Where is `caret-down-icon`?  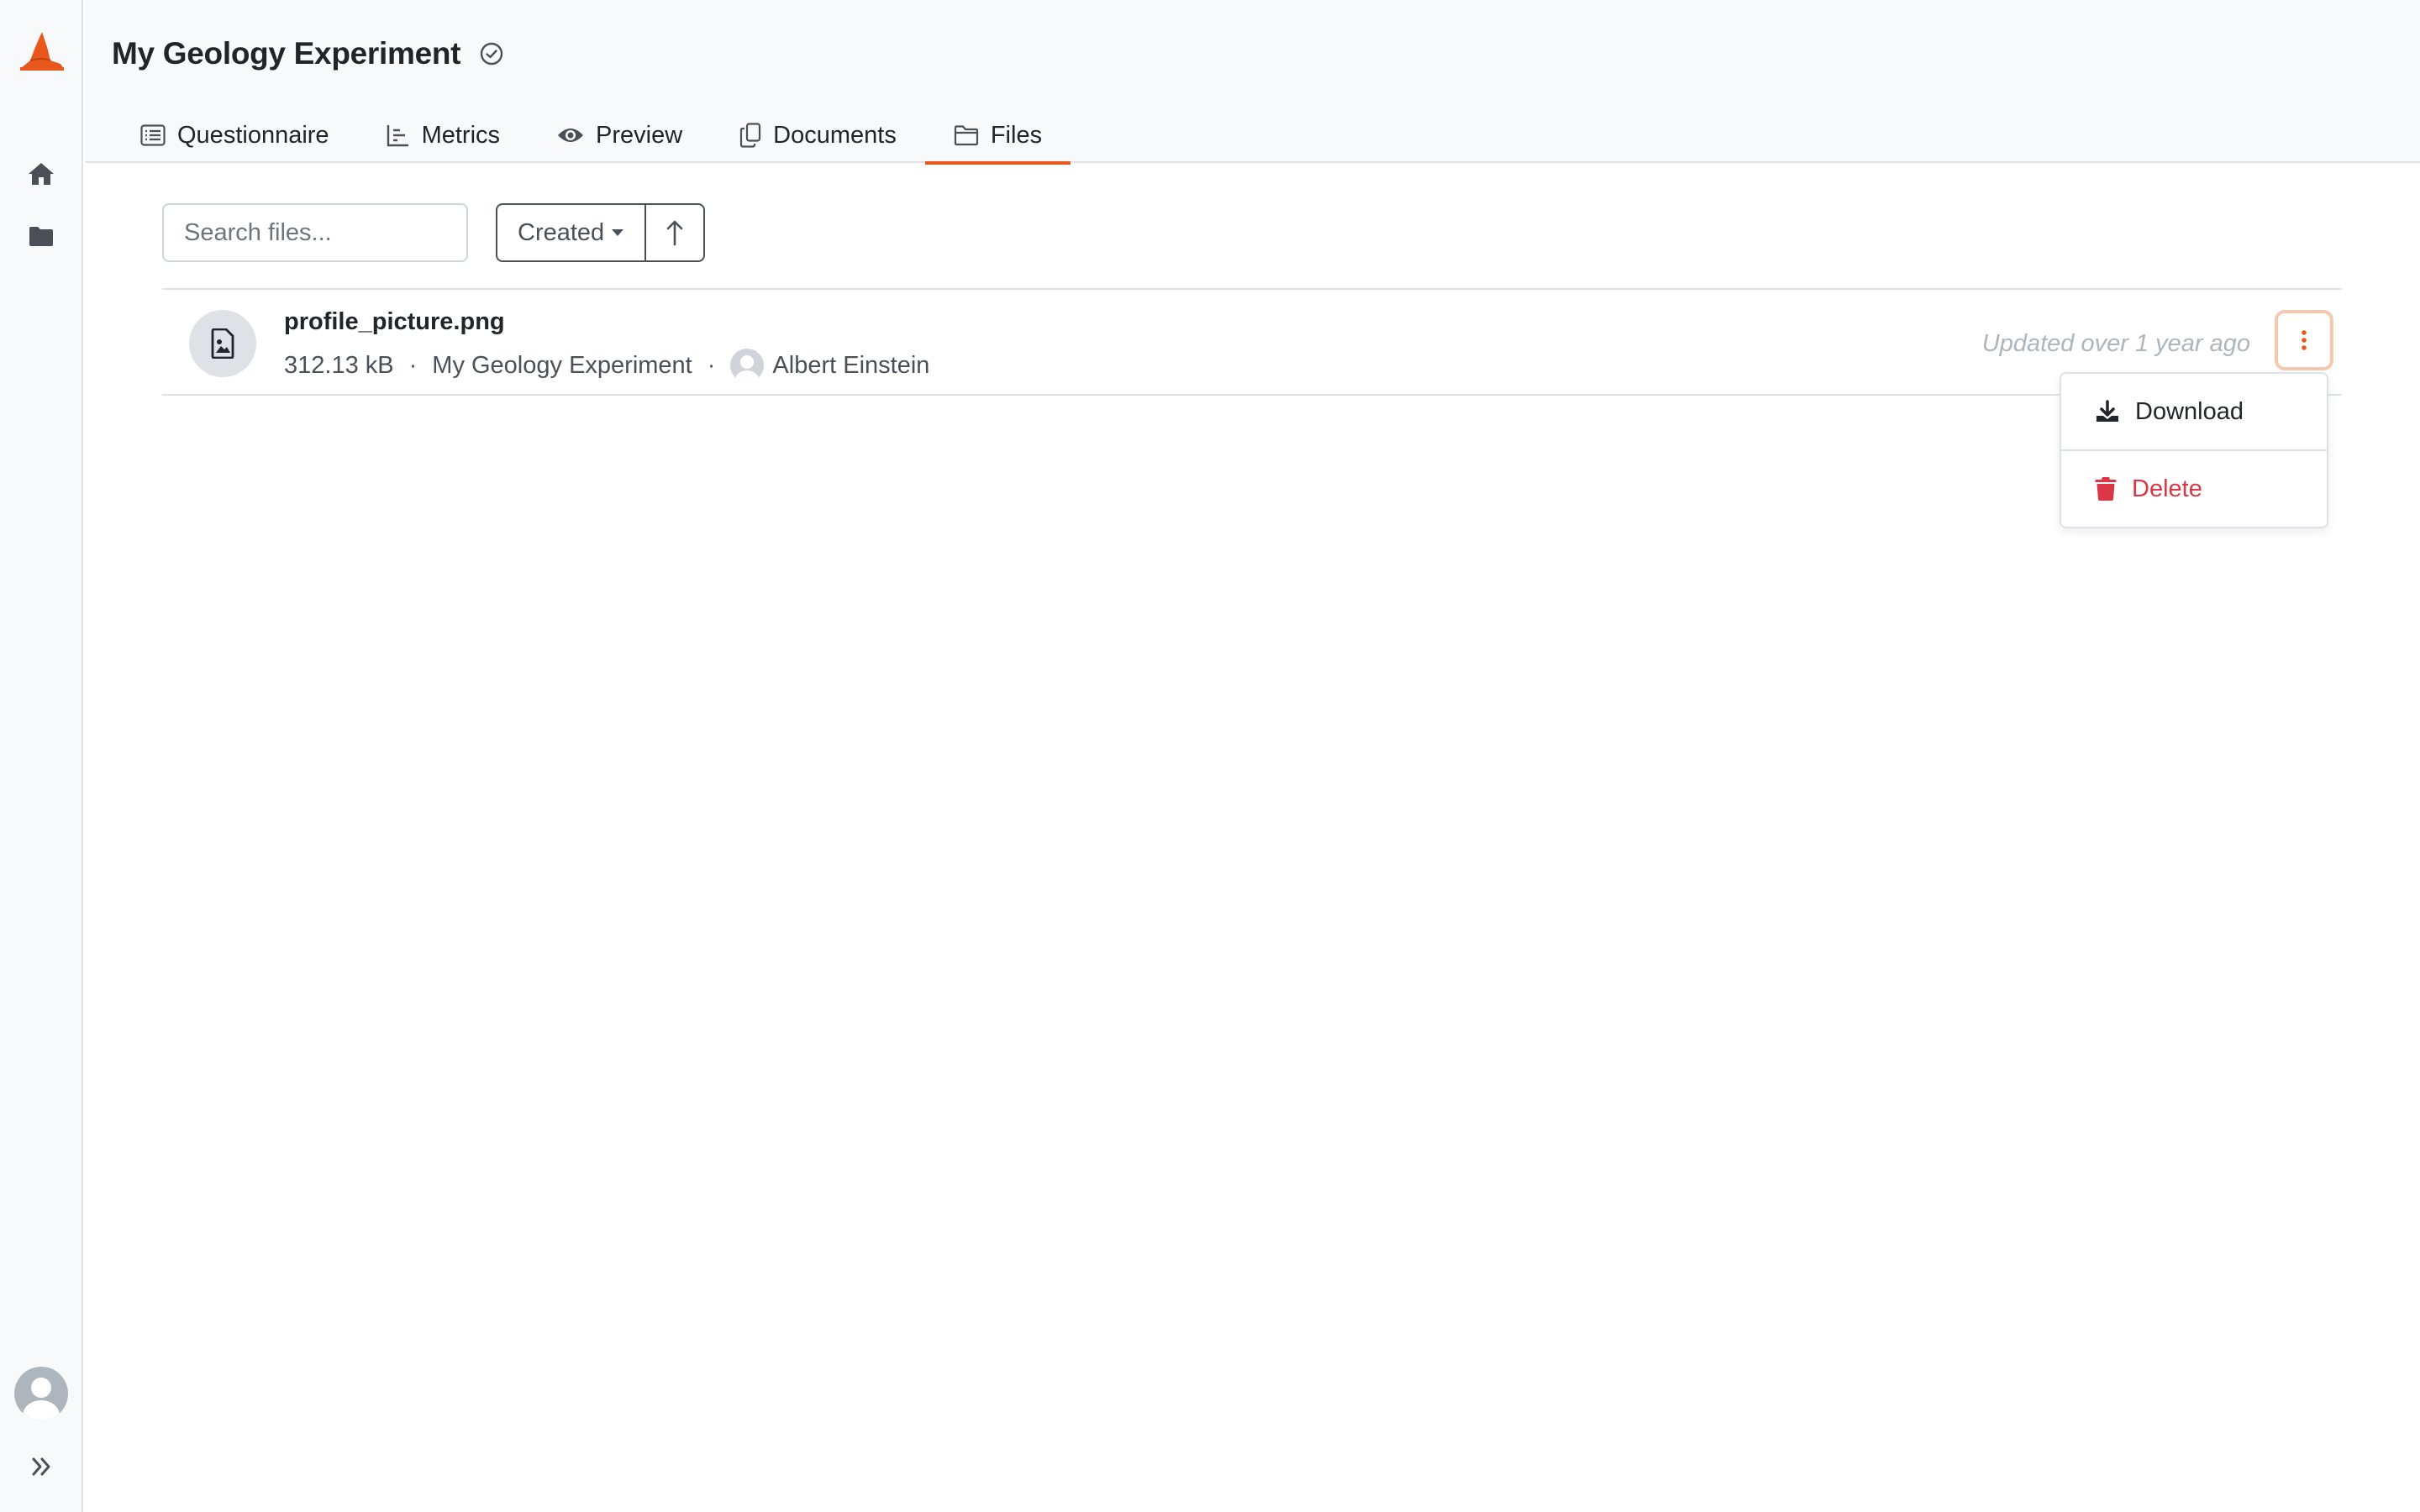
caret-down-icon is located at coordinates (618, 232).